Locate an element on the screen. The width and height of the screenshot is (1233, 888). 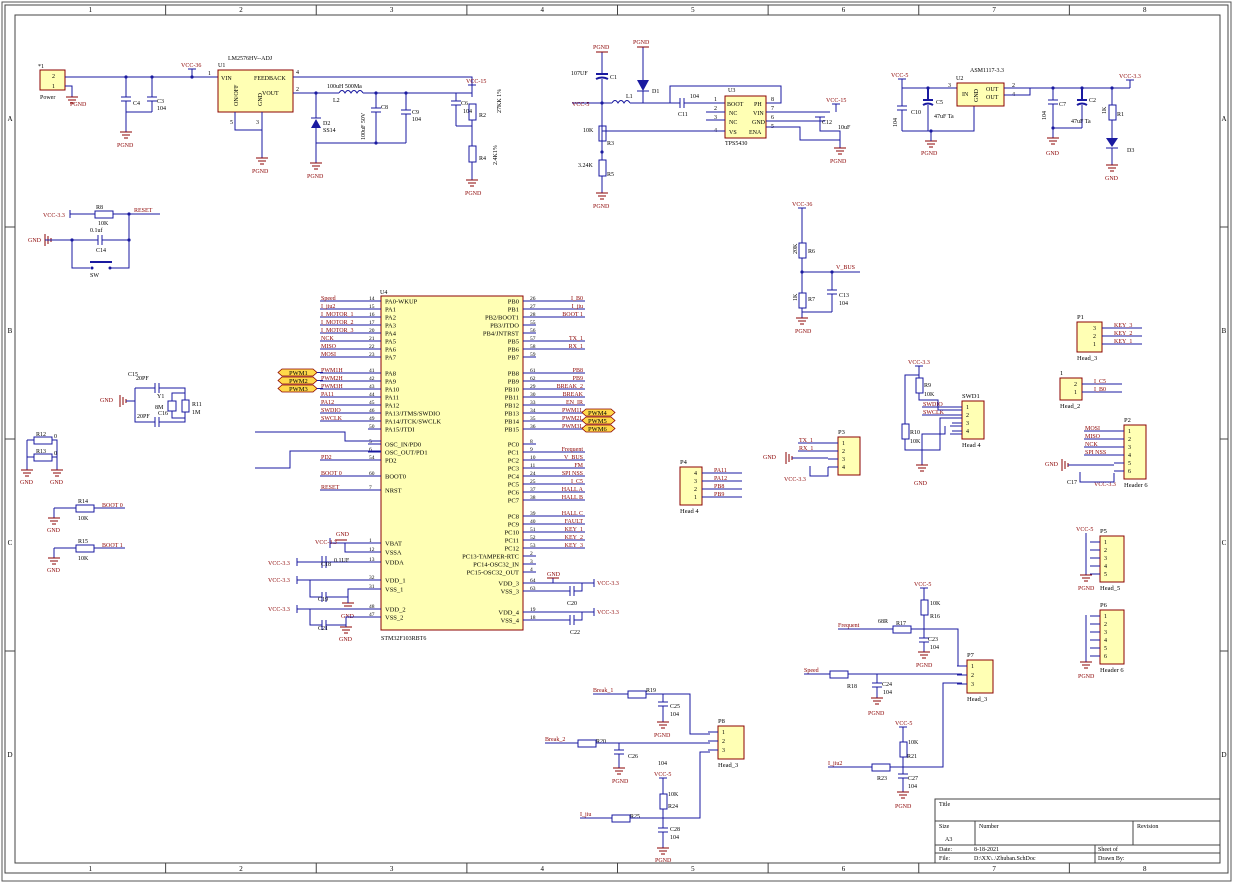
mcu-pin-number: 16 is located at coordinates (372, 315).